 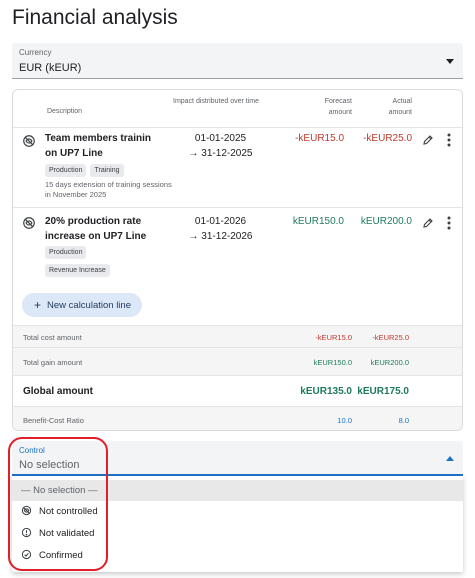 I want to click on start-date: 01-01-2026, so click(x=220, y=221).